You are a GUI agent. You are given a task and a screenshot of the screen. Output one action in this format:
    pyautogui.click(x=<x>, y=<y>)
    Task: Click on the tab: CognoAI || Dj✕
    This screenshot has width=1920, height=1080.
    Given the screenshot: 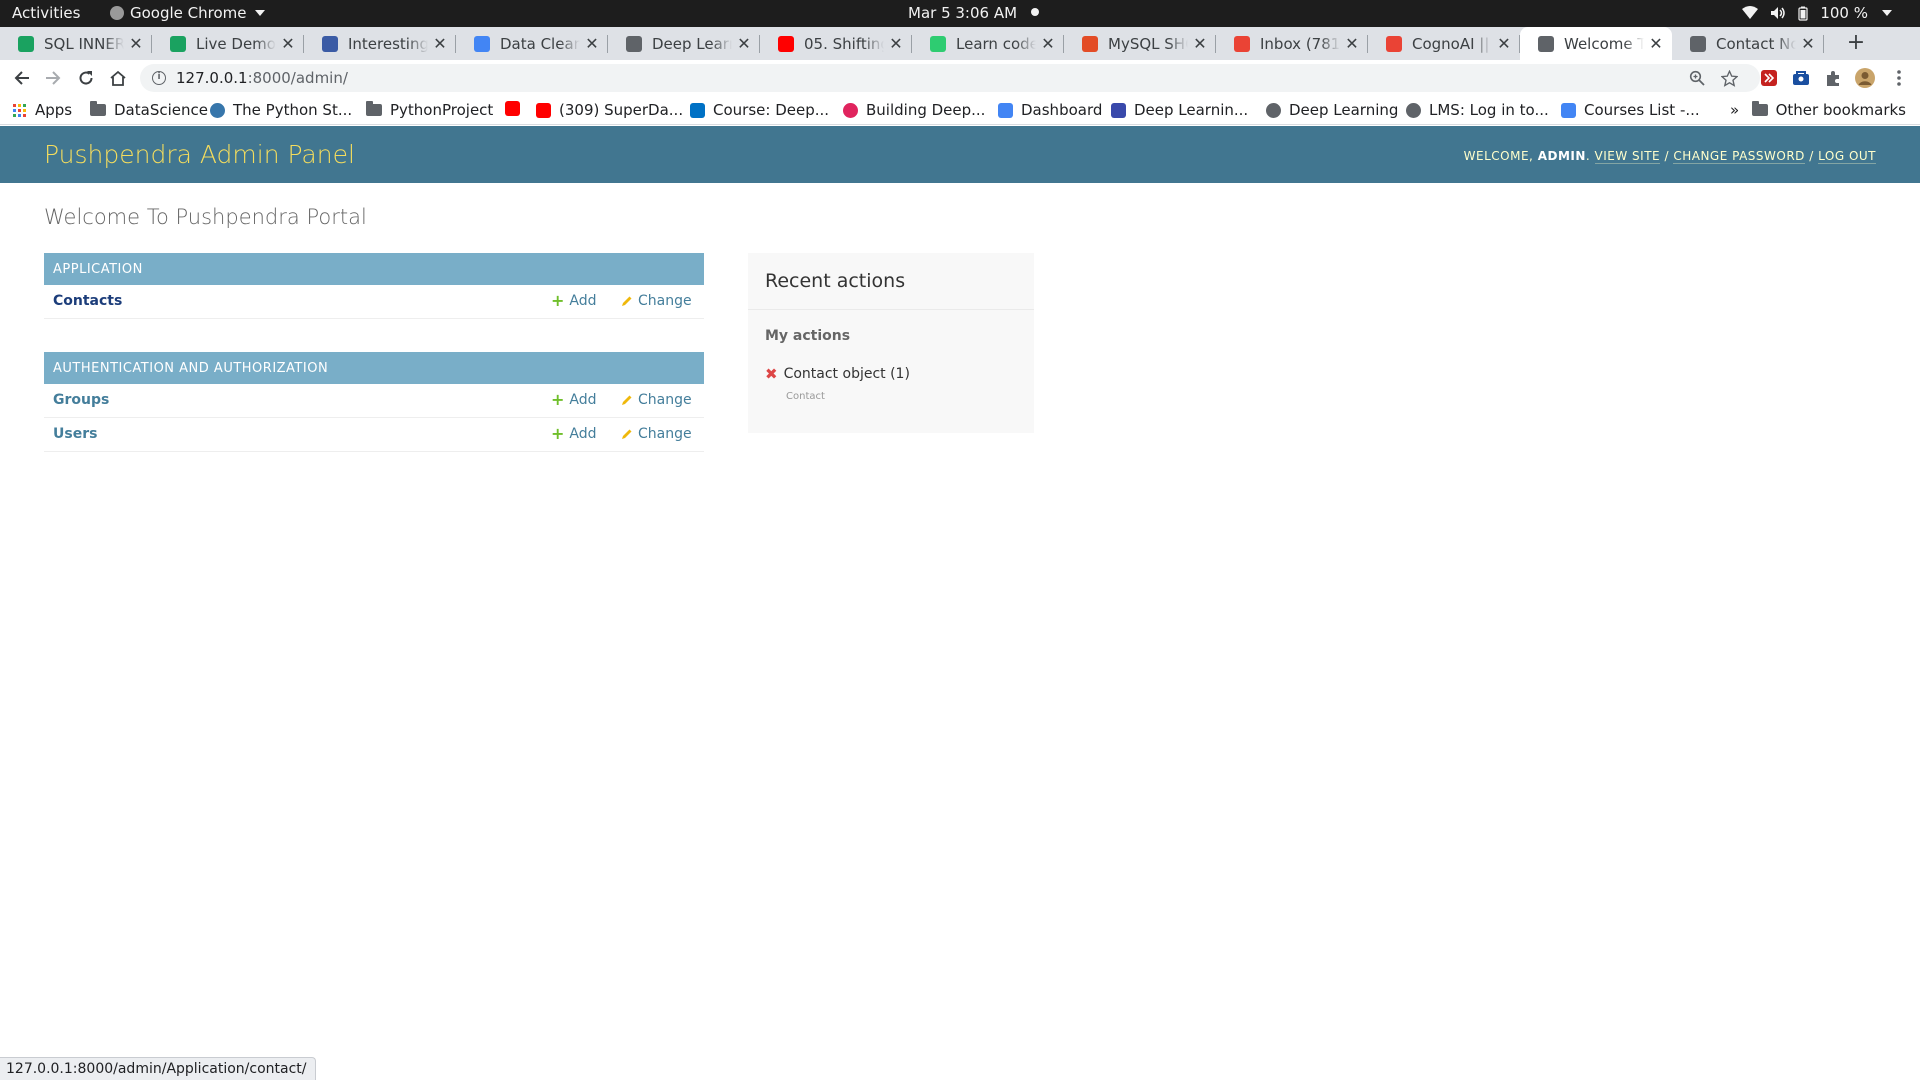 What is the action you would take?
    pyautogui.click(x=1444, y=43)
    